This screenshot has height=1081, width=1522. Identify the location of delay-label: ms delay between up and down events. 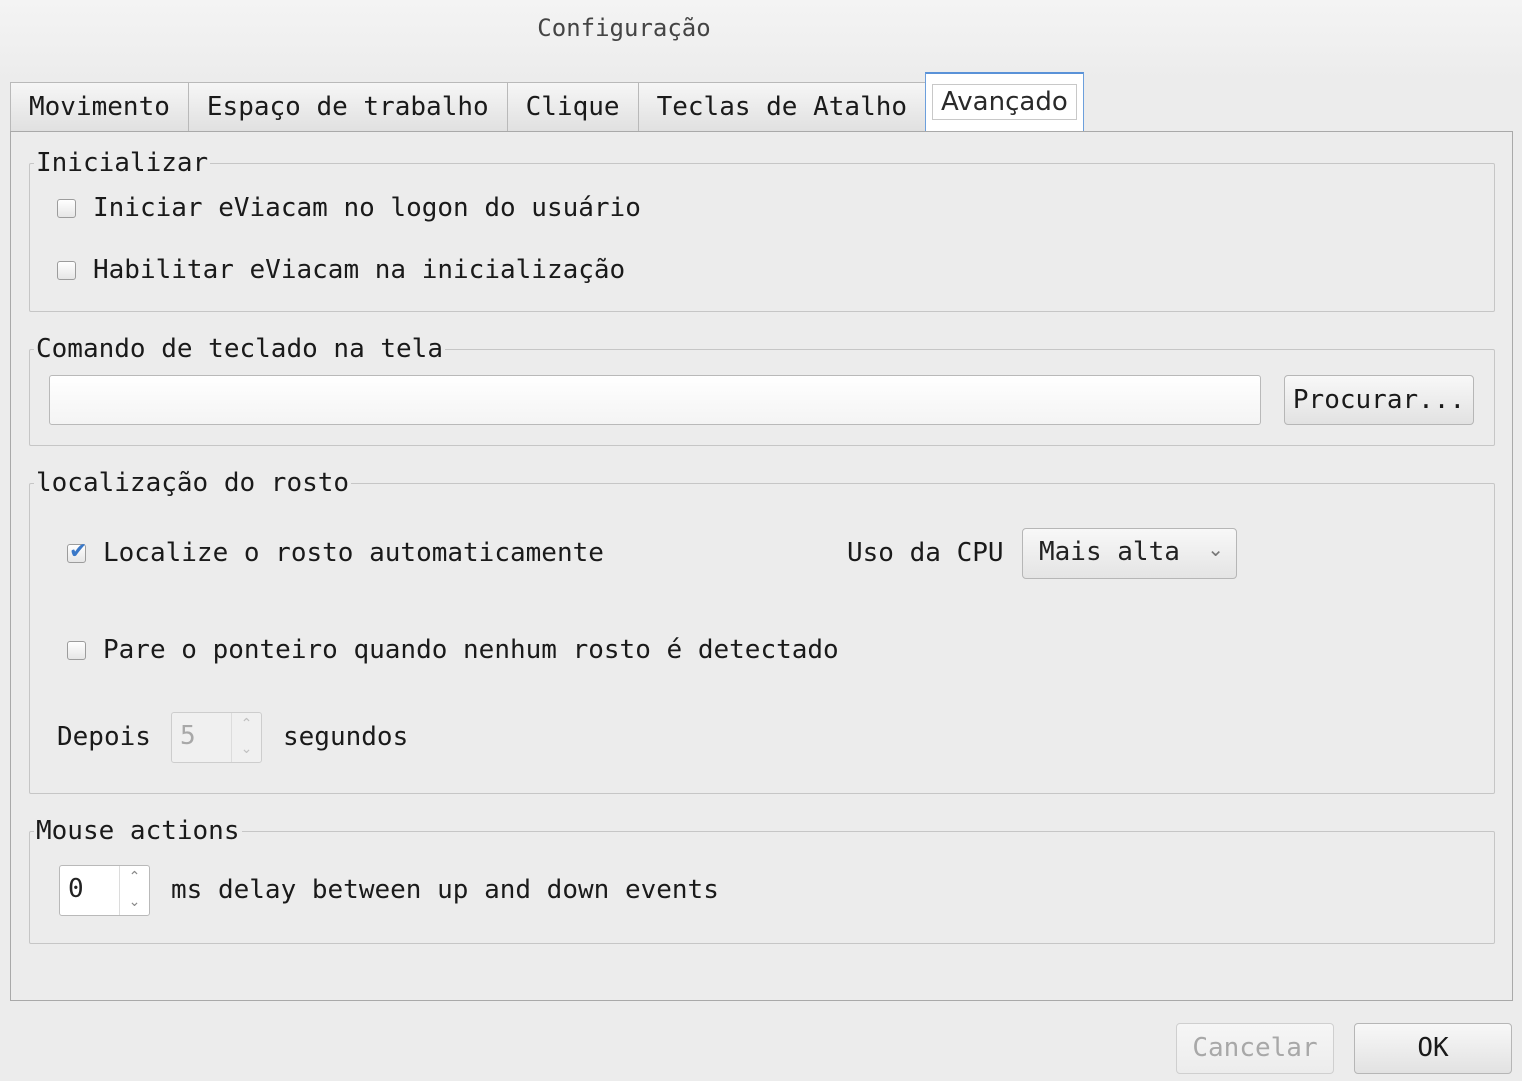
(445, 890).